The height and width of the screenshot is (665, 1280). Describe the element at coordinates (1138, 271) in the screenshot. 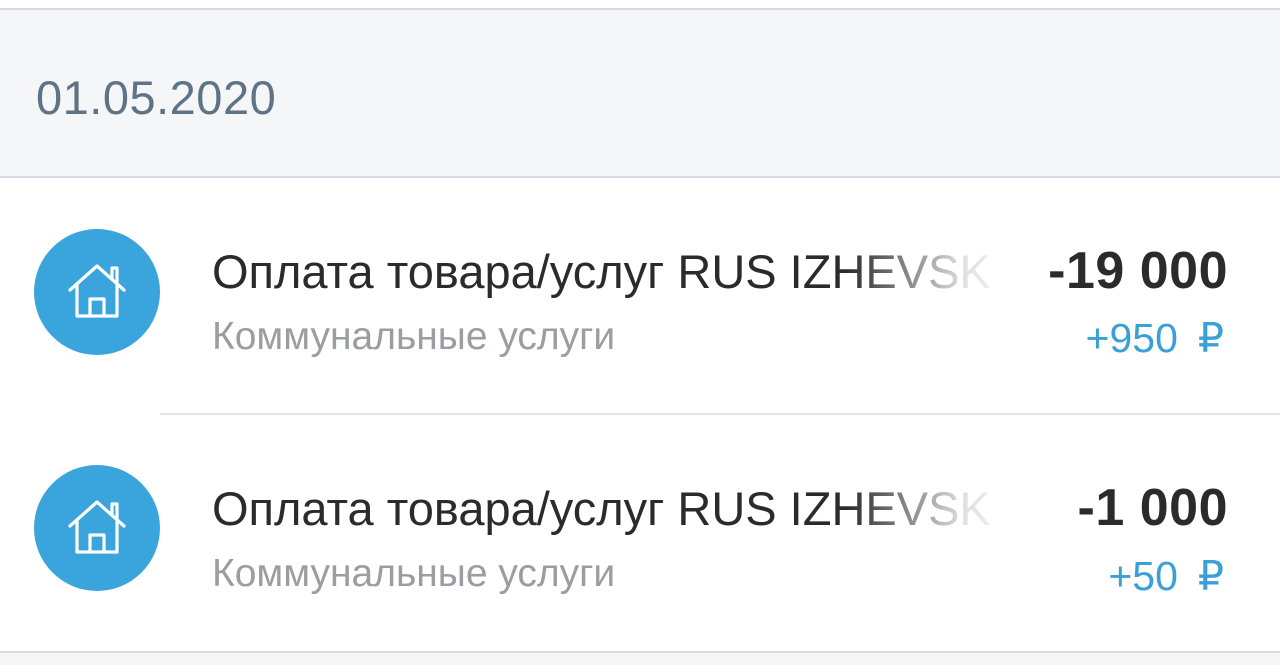

I see `transaction-amount: -19 000` at that location.